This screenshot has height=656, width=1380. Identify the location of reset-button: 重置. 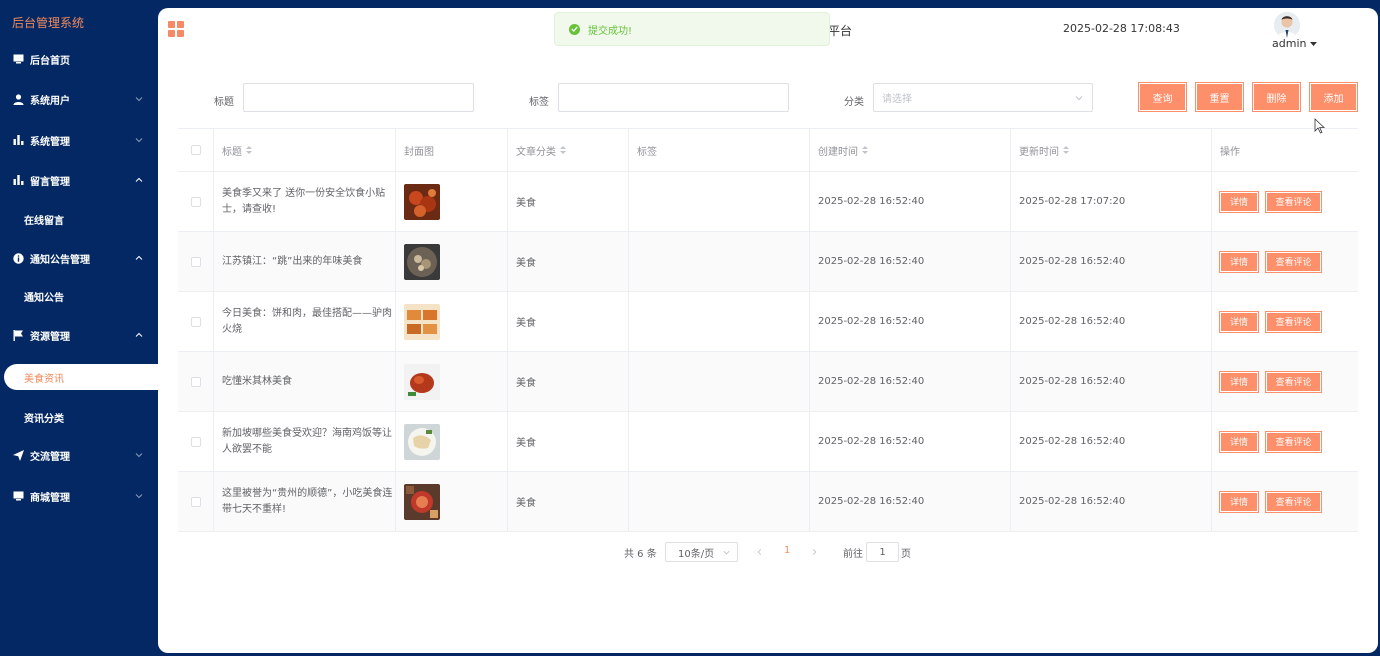
(1219, 97).